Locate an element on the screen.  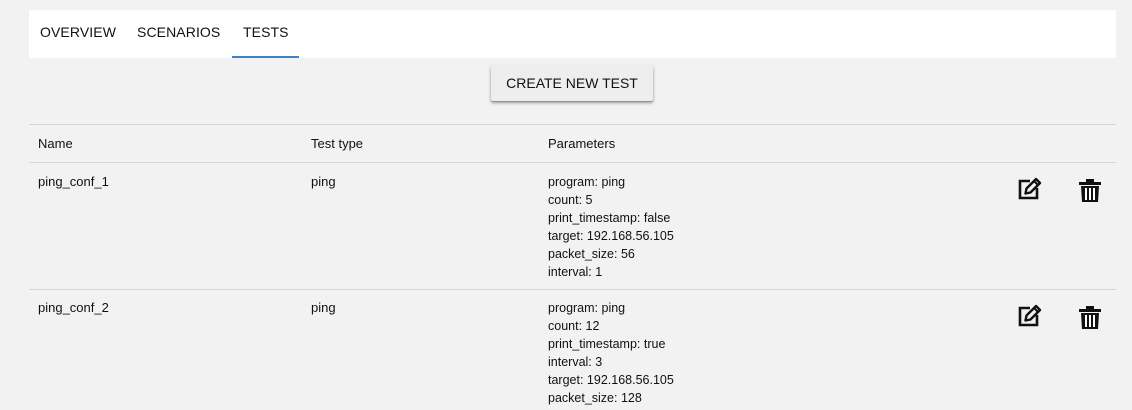
test-name: ping_conf_2 is located at coordinates (73, 307).